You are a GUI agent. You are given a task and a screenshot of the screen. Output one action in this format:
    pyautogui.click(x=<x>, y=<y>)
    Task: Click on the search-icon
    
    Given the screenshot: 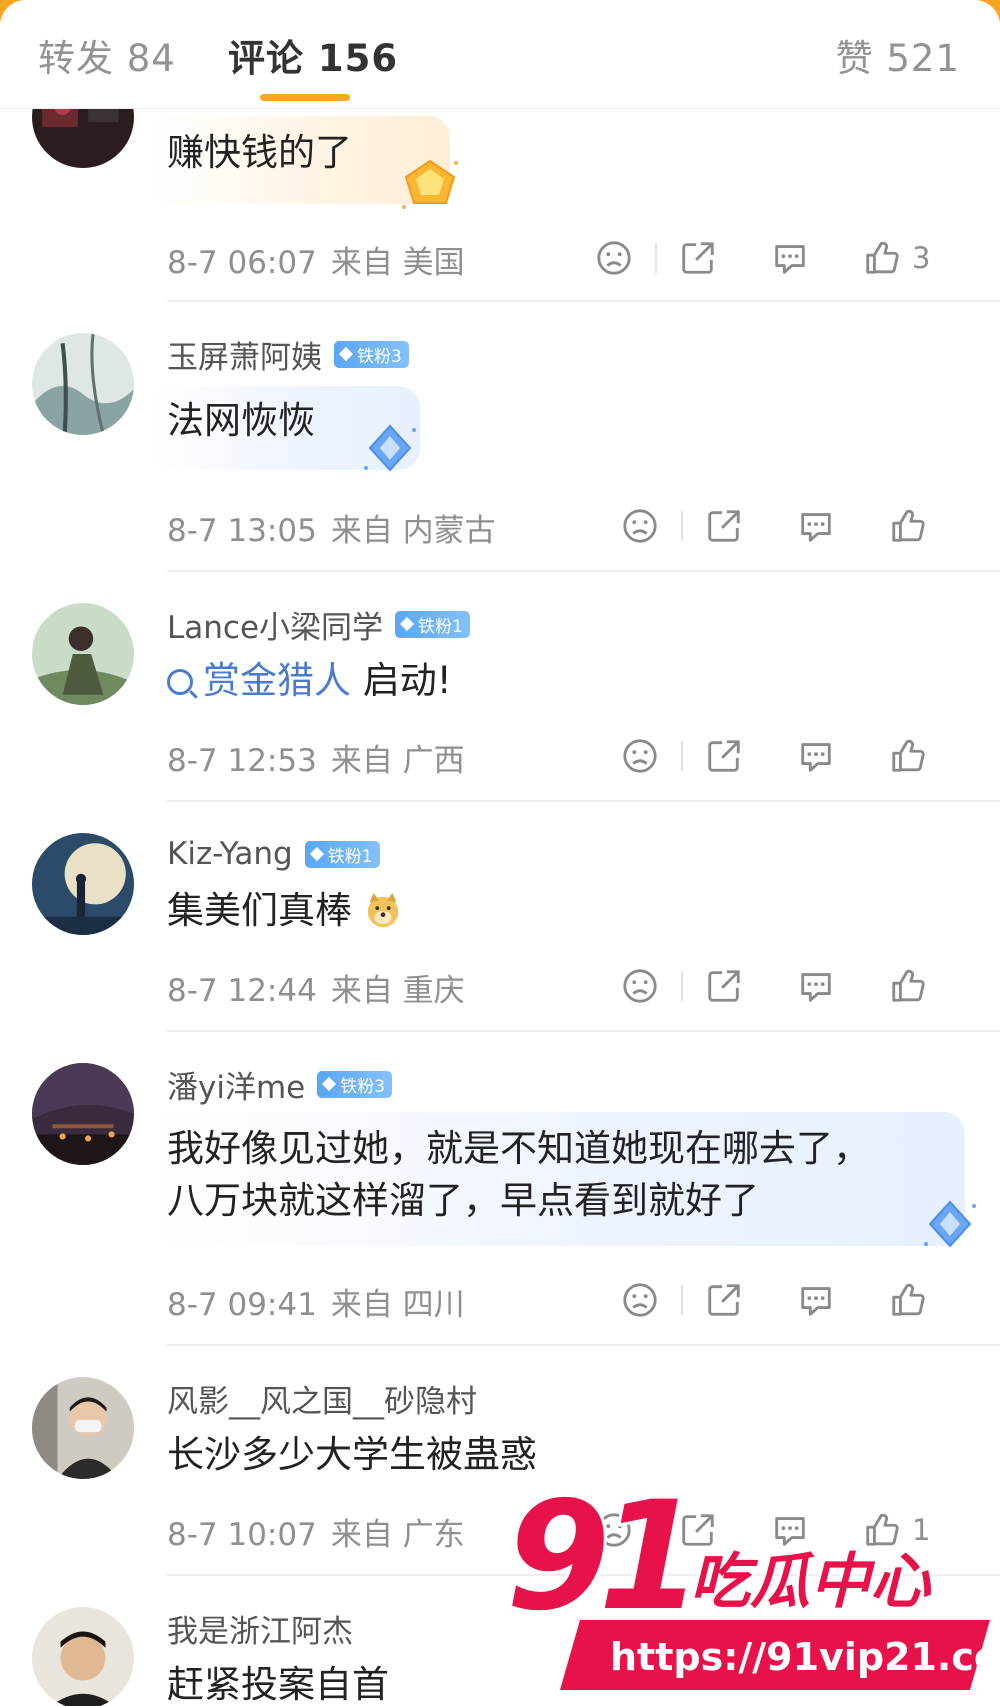 What is the action you would take?
    pyautogui.click(x=180, y=682)
    